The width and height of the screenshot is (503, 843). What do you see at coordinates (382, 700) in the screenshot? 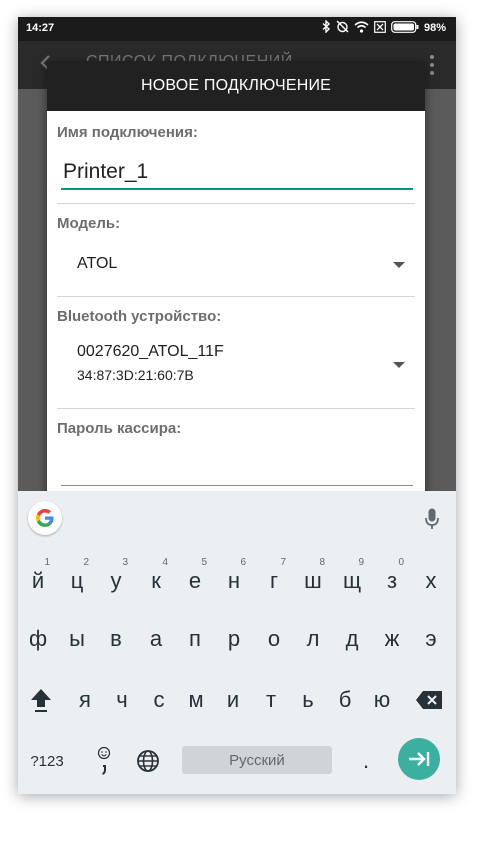
I see `key: ю` at bounding box center [382, 700].